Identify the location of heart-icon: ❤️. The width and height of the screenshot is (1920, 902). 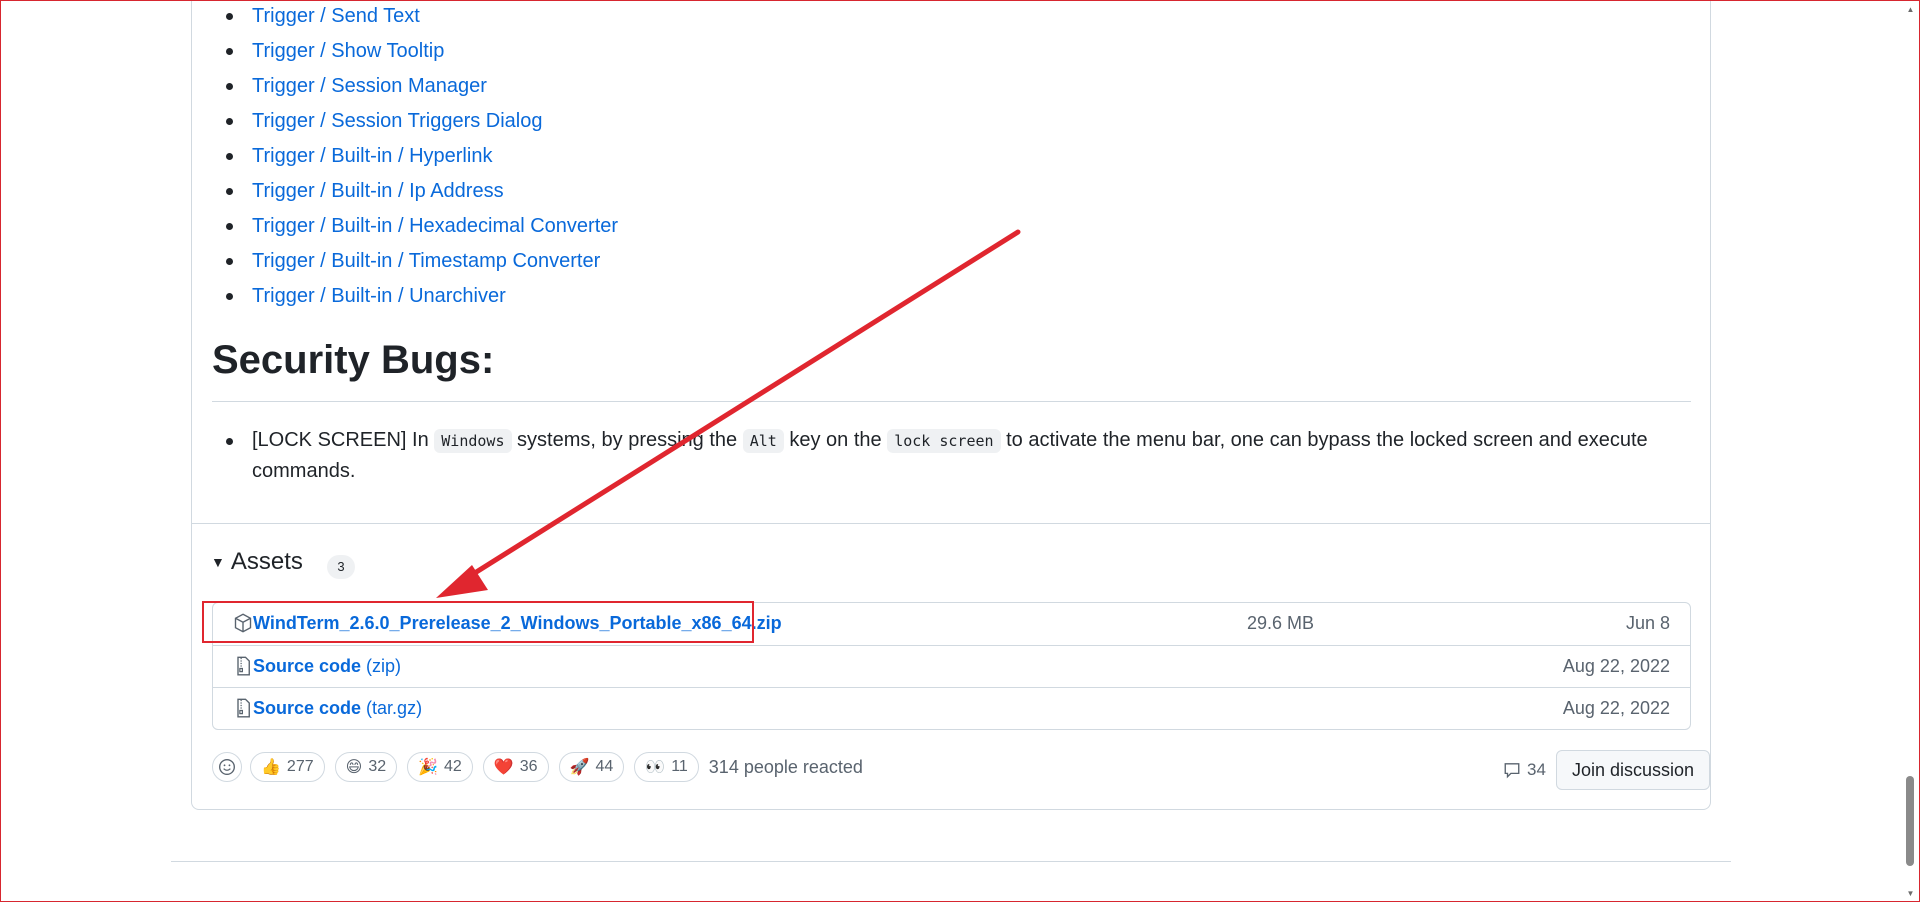
(503, 767).